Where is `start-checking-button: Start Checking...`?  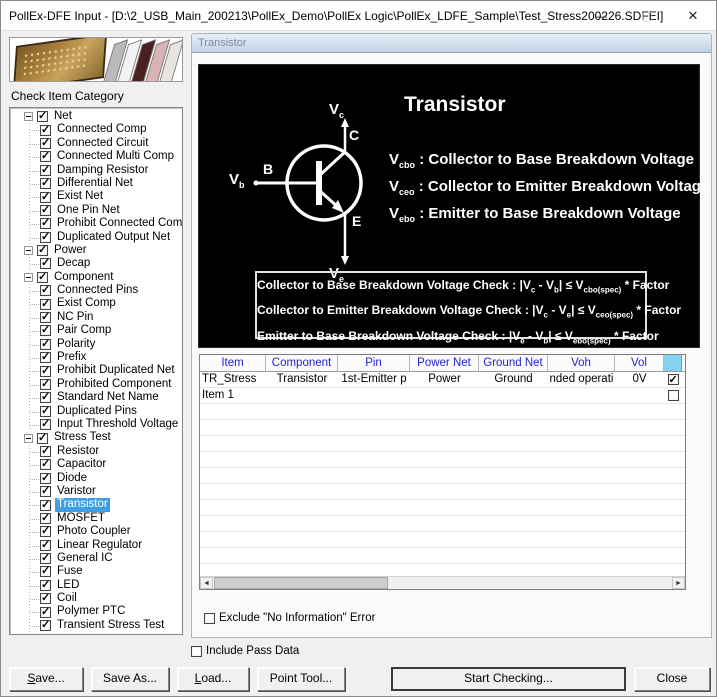 start-checking-button: Start Checking... is located at coordinates (508, 679).